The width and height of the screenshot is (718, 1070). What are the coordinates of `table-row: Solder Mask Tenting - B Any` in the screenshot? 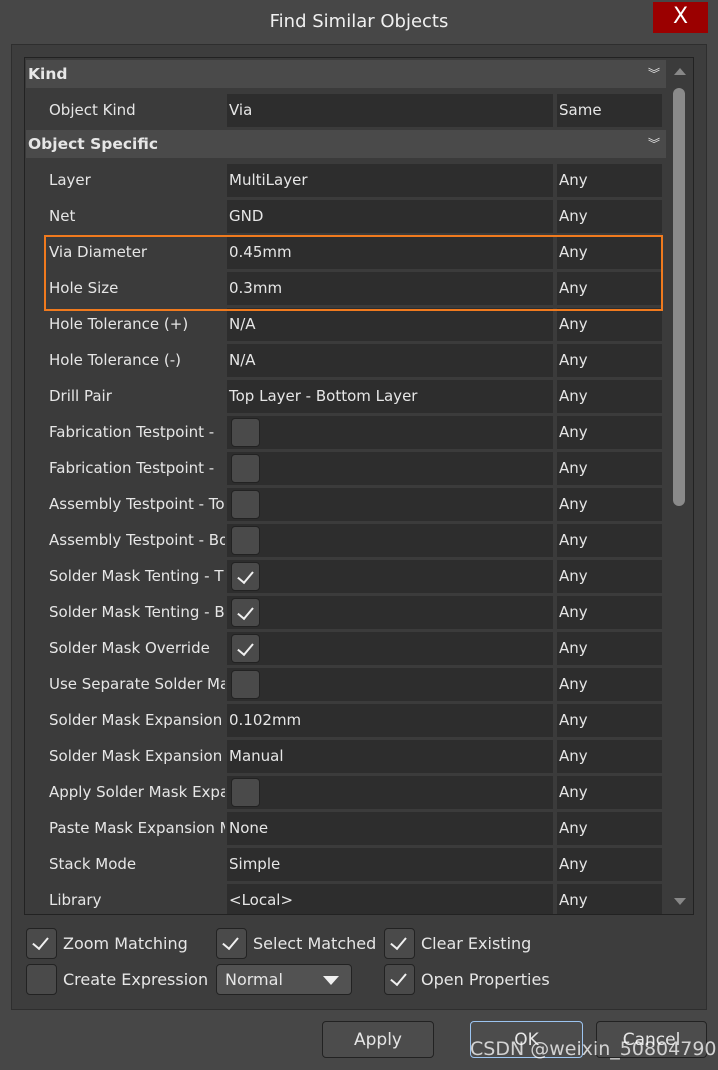 It's located at (345, 612).